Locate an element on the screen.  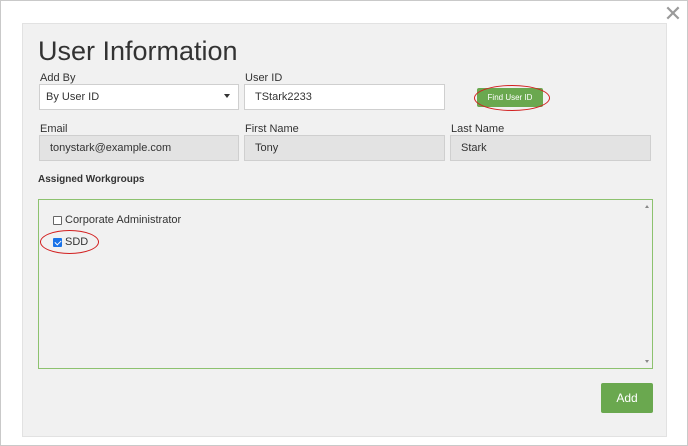
list-item: Corporate Administrator is located at coordinates (117, 220).